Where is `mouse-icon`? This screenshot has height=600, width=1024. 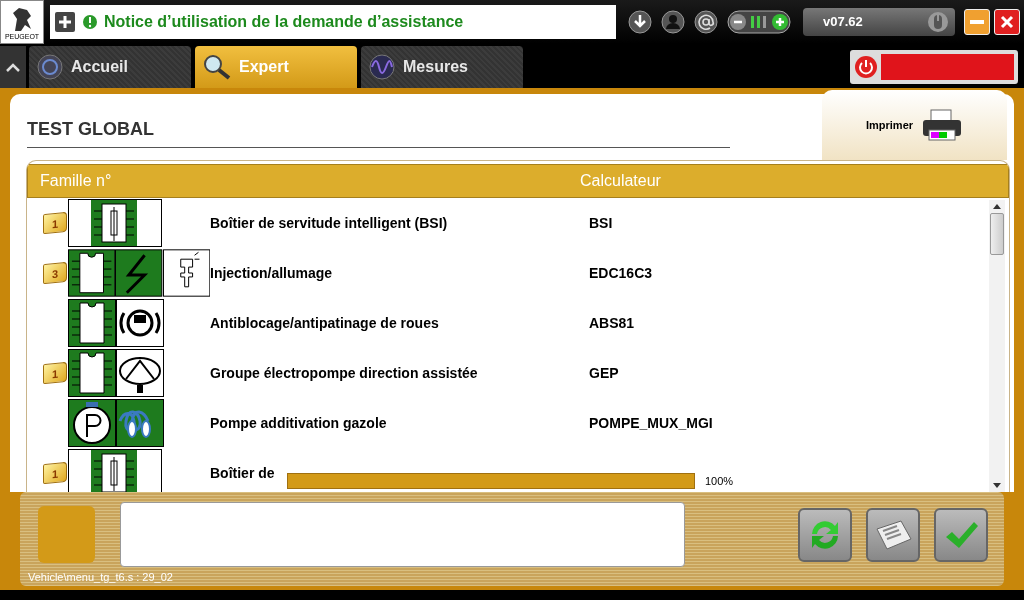
mouse-icon is located at coordinates (938, 22).